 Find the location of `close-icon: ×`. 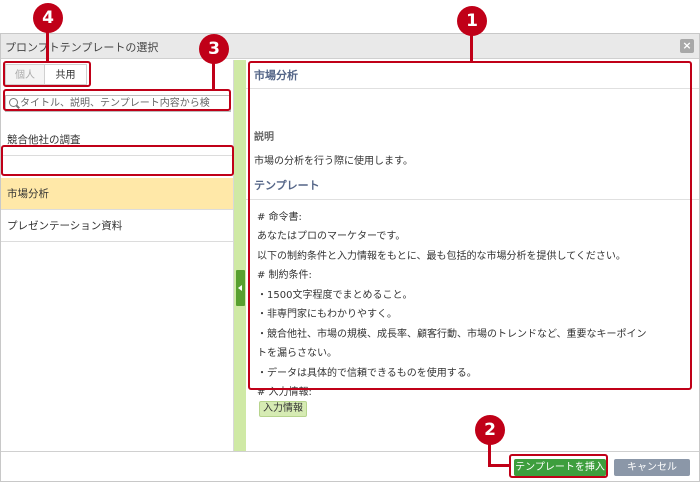

close-icon: × is located at coordinates (687, 46).